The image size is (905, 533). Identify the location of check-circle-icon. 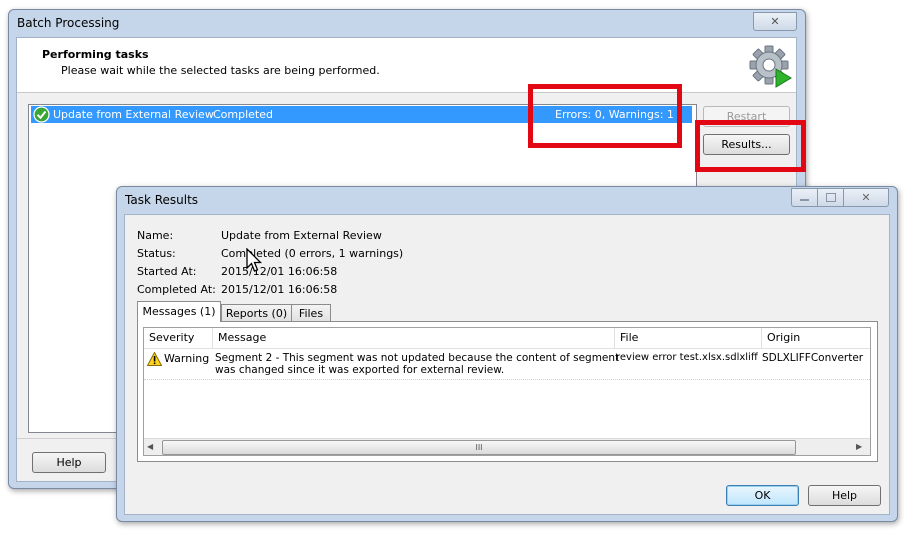
(41, 114).